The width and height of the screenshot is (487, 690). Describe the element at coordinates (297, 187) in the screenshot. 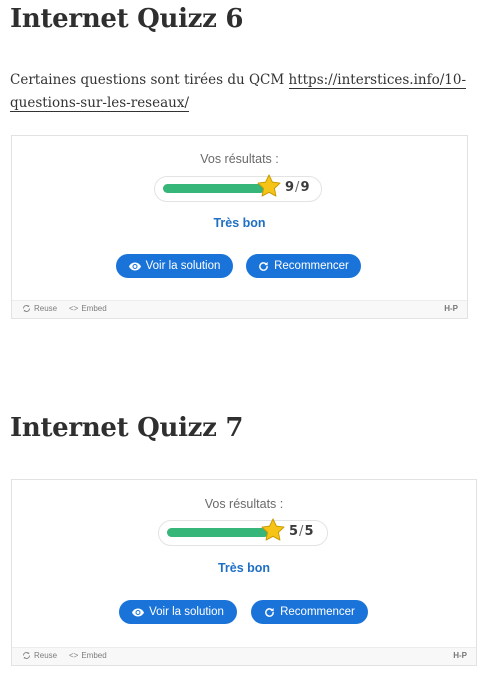

I see `score-text: 9/9` at that location.